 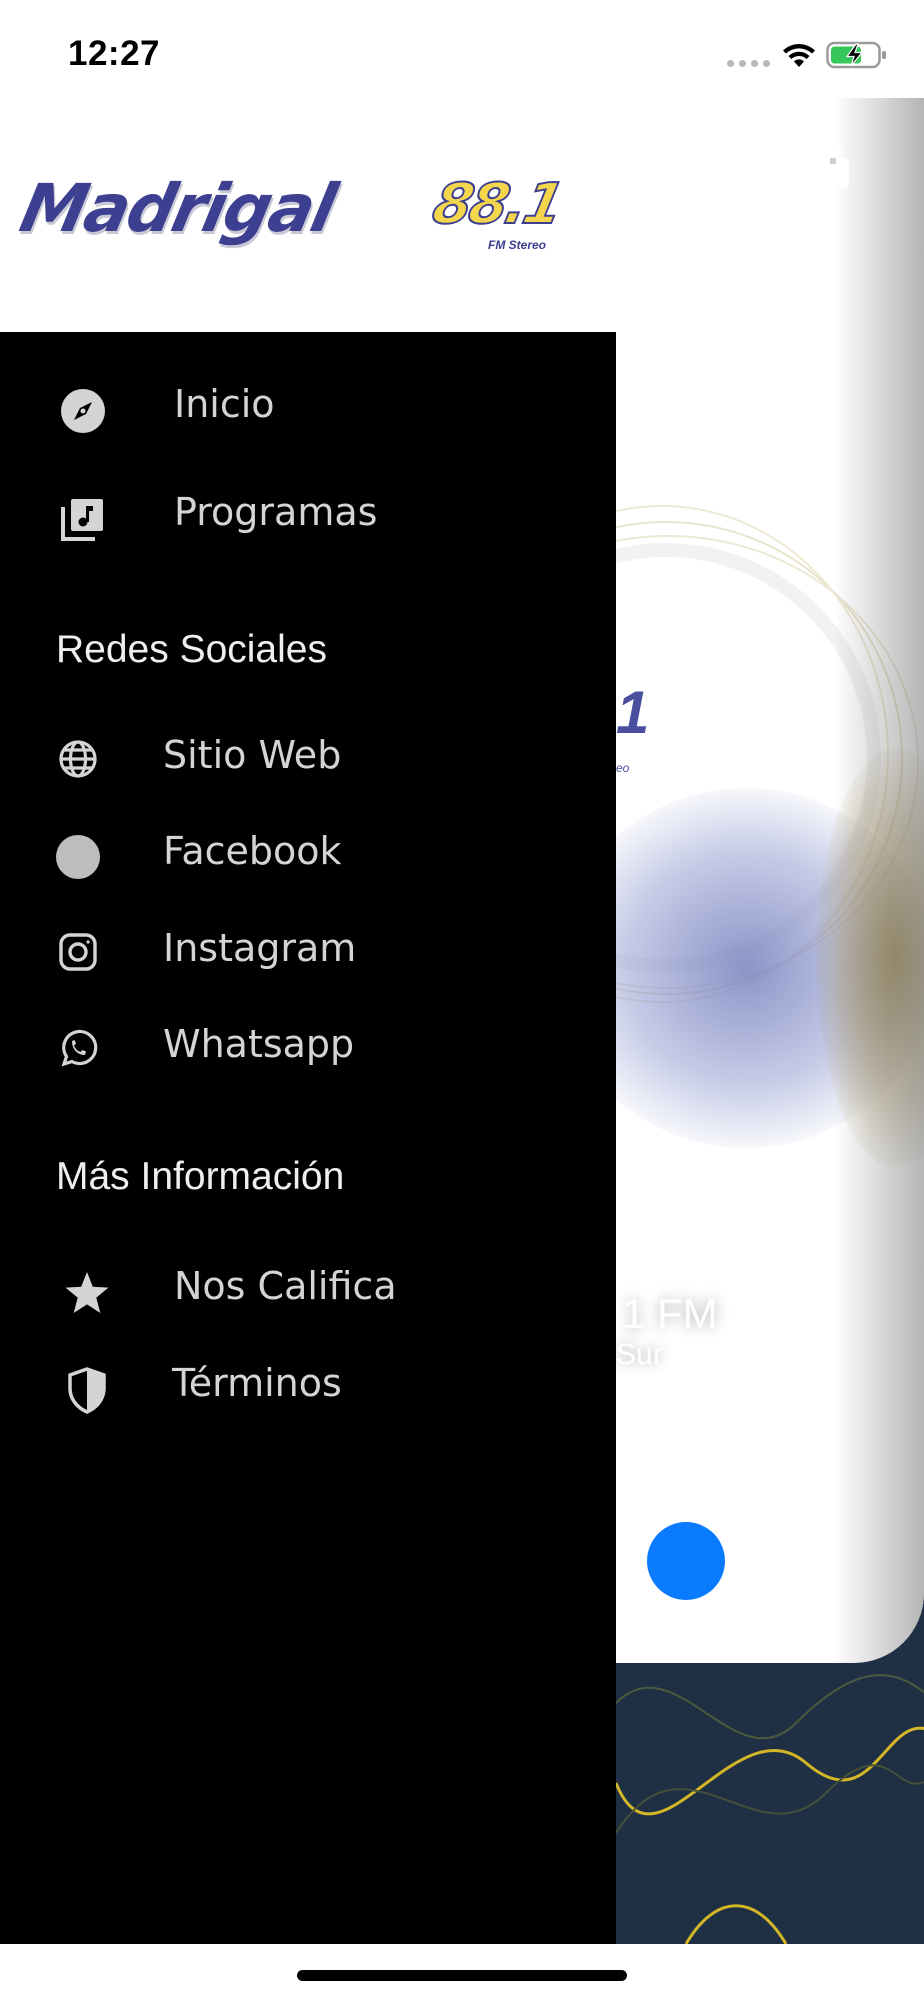 I want to click on wifi-icon, so click(x=799, y=55).